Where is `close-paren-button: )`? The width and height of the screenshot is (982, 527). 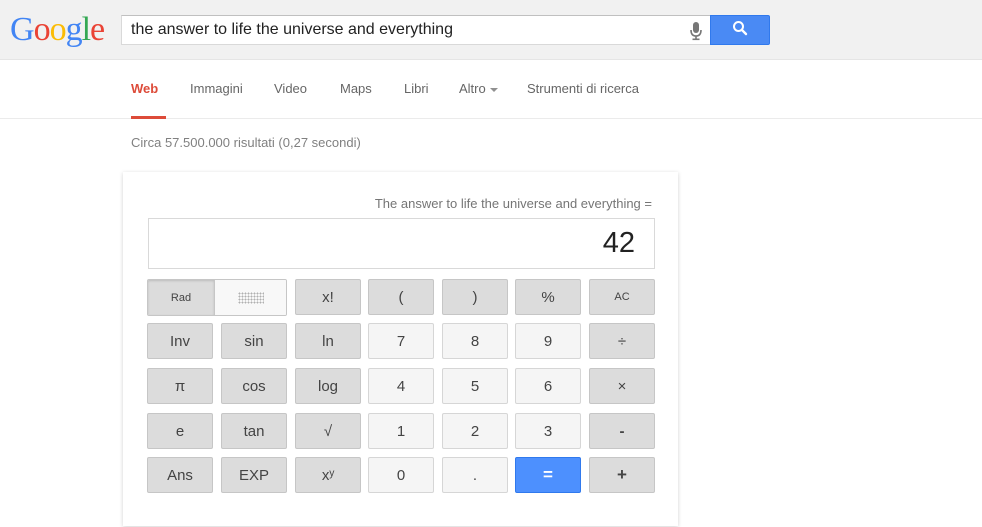
close-paren-button: ) is located at coordinates (475, 297).